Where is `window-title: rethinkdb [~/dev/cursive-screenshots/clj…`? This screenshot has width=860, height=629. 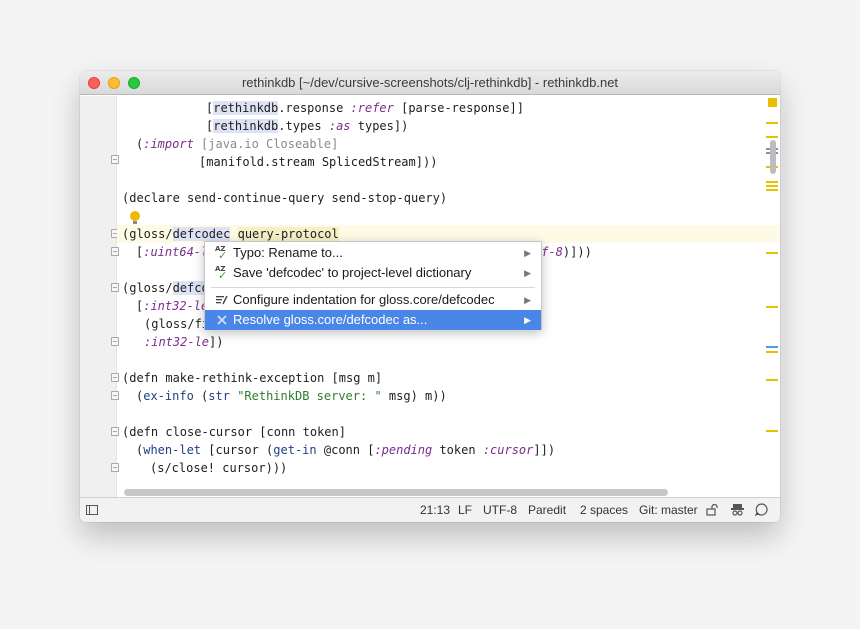
window-title: rethinkdb [~/dev/cursive-screenshots/clj… is located at coordinates (430, 82).